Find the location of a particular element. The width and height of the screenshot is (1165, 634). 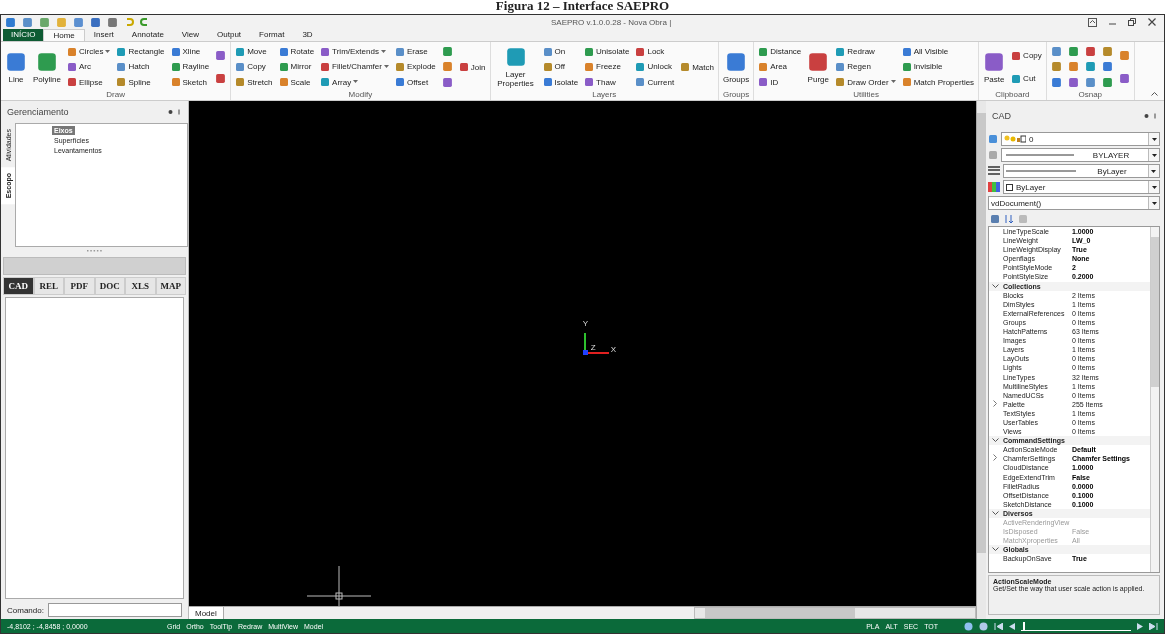

ribbon-button: Freeze is located at coordinates (607, 67).